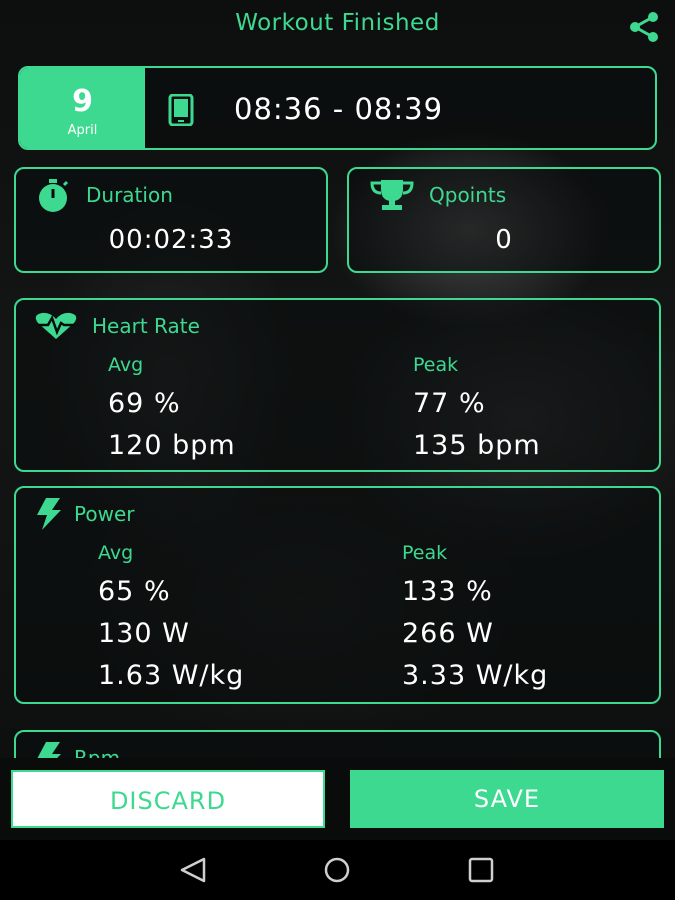  Describe the element at coordinates (82, 101) in the screenshot. I see `date-day: 9` at that location.